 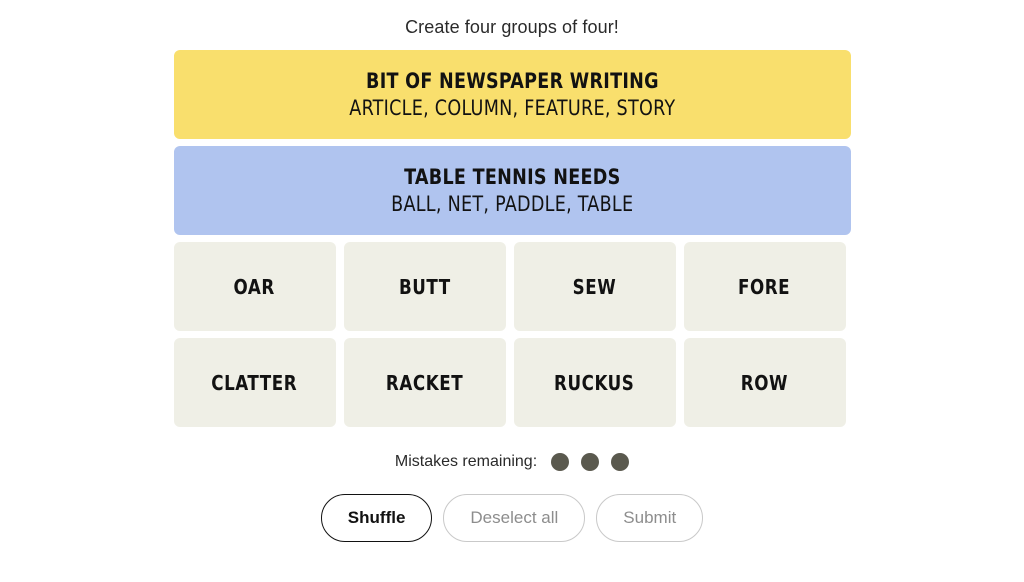 I want to click on word-tile-label: BUTT, so click(x=424, y=286).